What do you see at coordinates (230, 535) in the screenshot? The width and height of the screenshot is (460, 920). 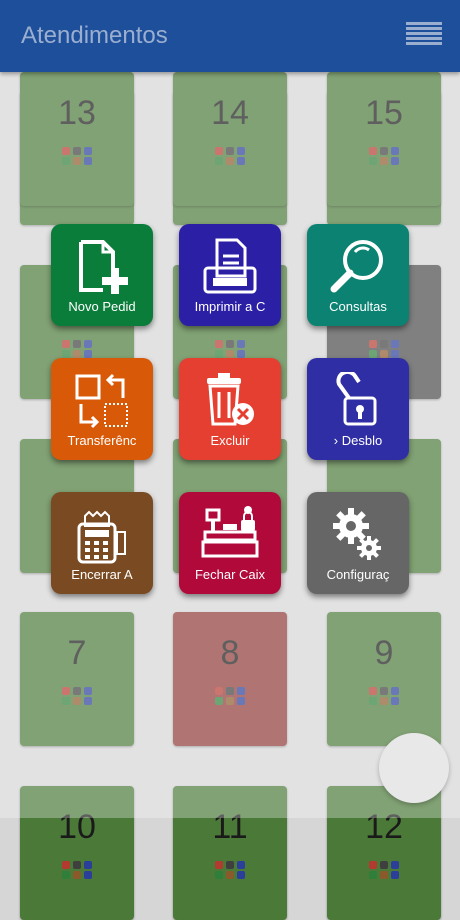 I see `cash-register-icon` at bounding box center [230, 535].